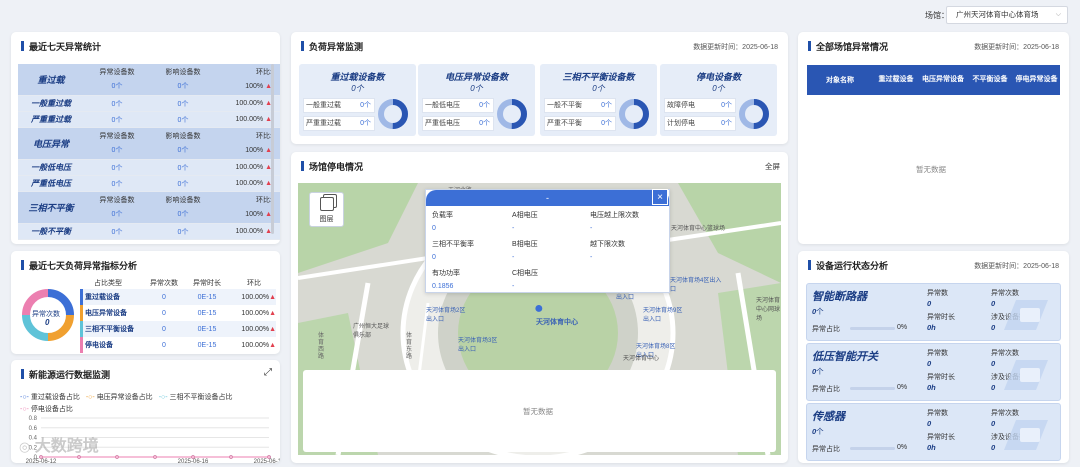 This screenshot has width=1080, height=467. What do you see at coordinates (33, 429) in the screenshot?
I see `y-tick-label: 0.6` at bounding box center [33, 429].